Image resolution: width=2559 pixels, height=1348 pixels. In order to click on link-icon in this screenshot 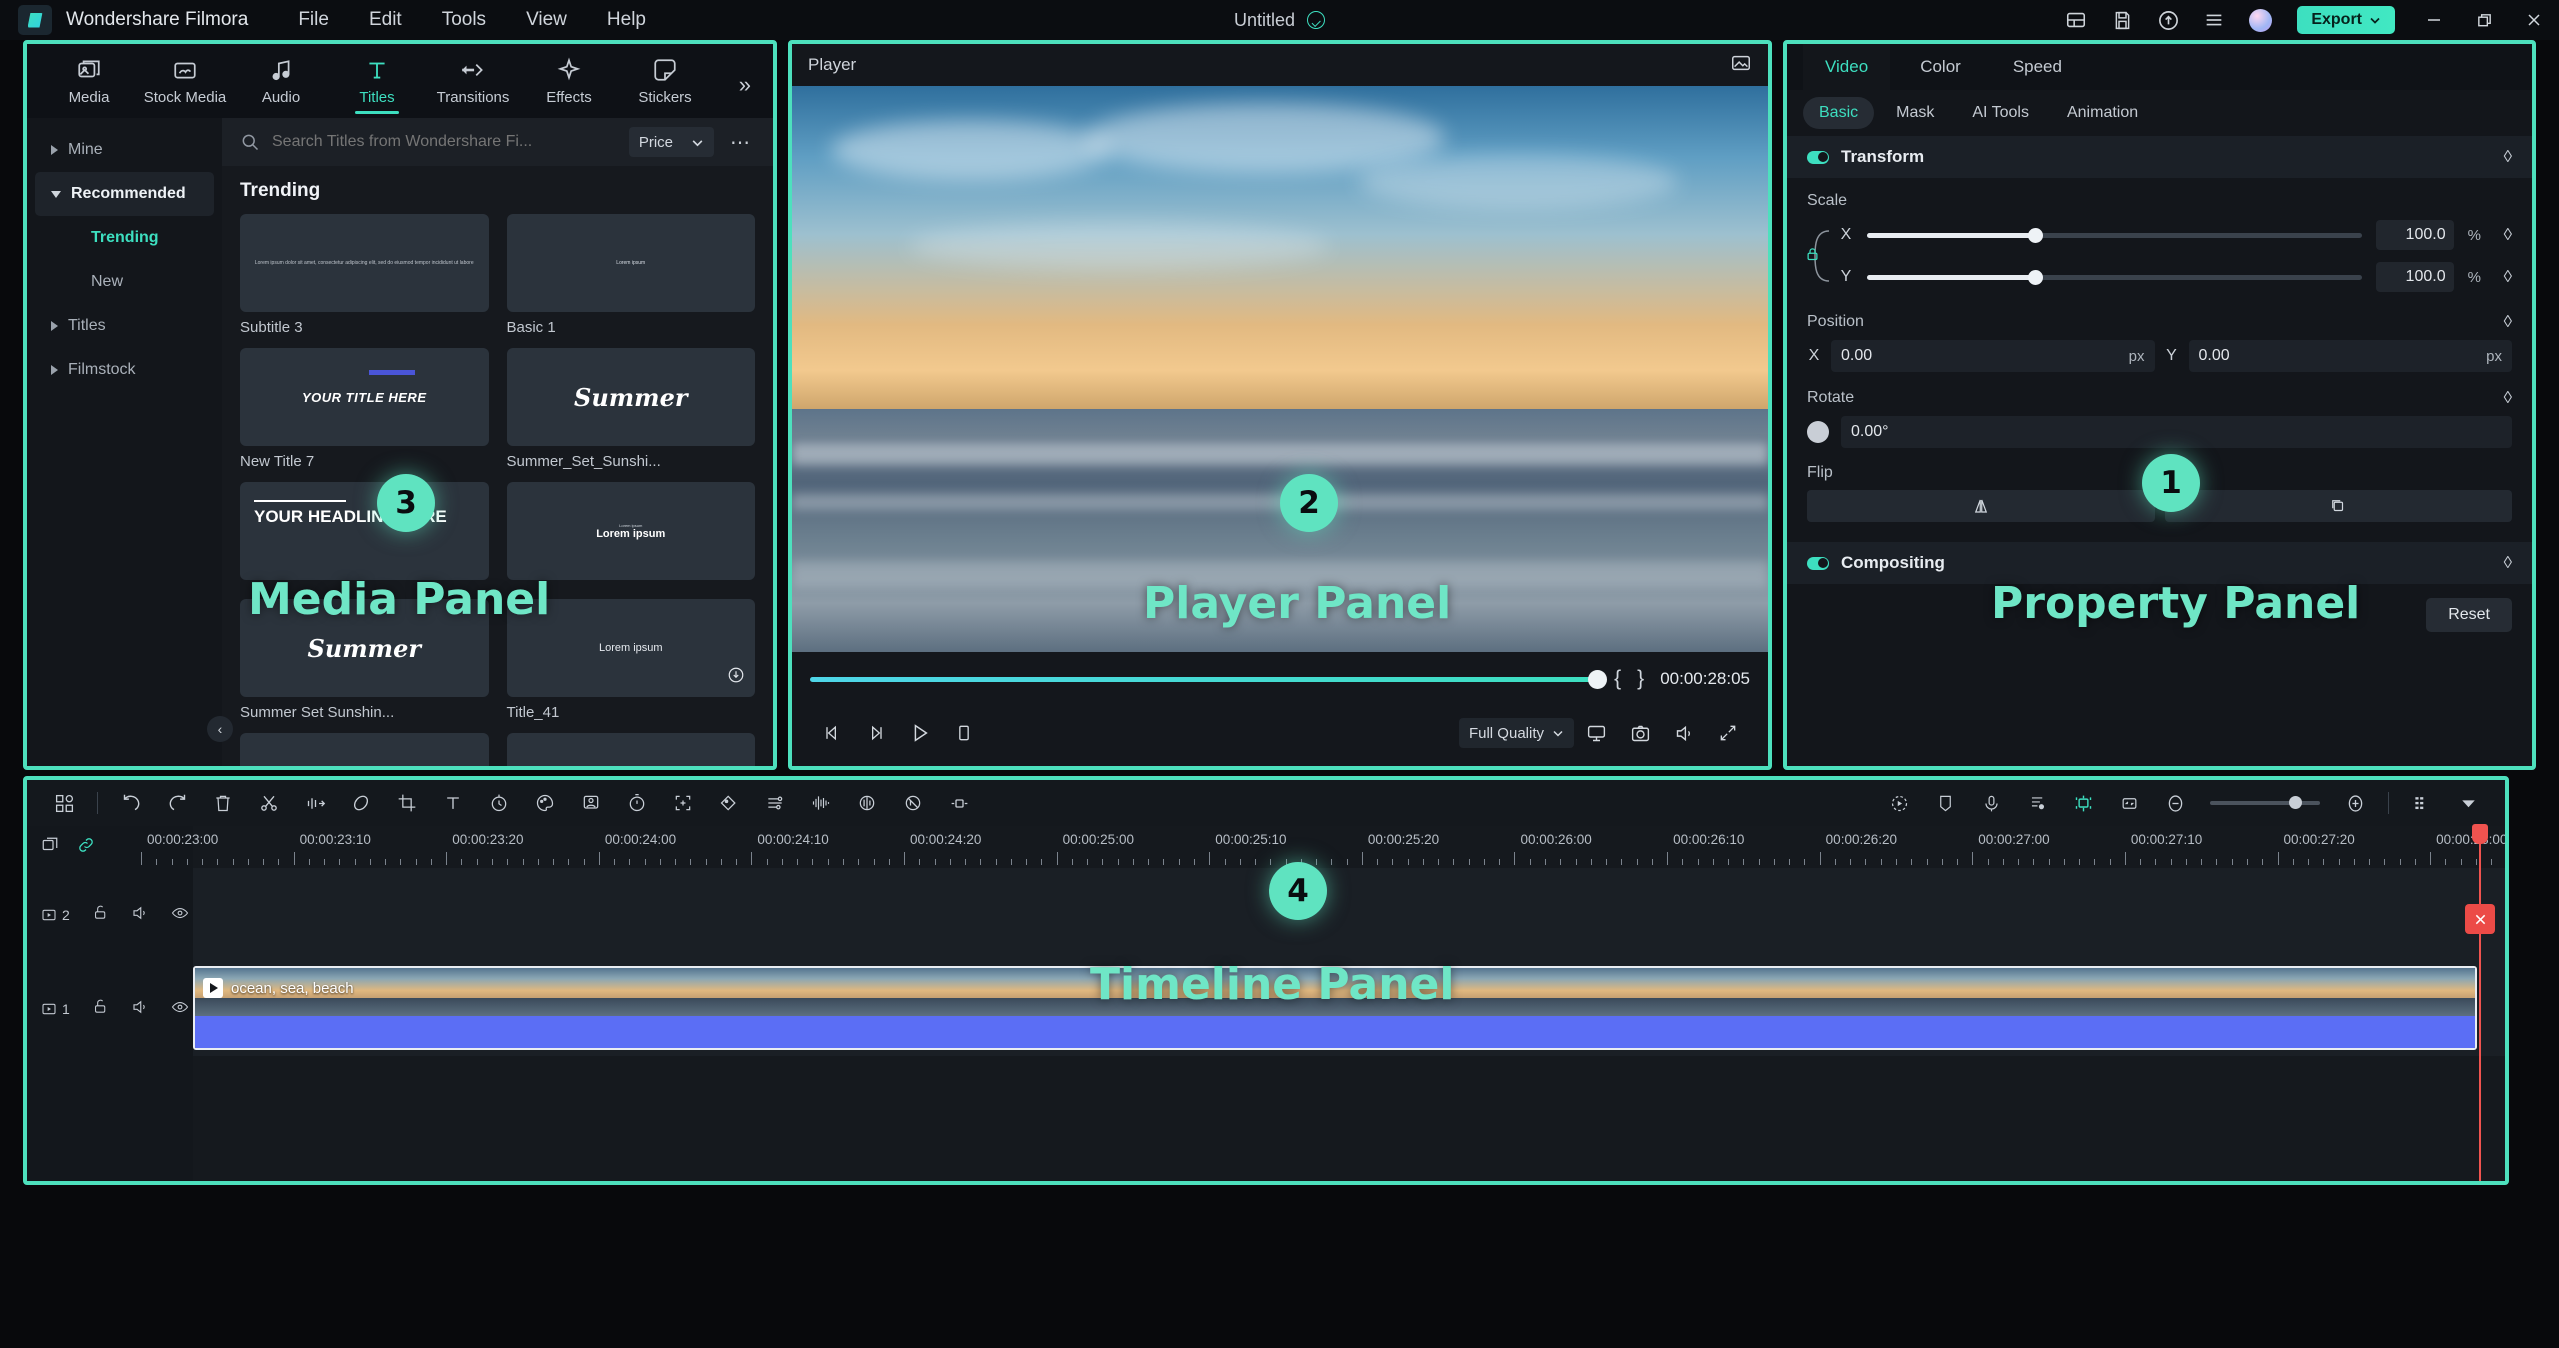, I will do `click(86, 847)`.